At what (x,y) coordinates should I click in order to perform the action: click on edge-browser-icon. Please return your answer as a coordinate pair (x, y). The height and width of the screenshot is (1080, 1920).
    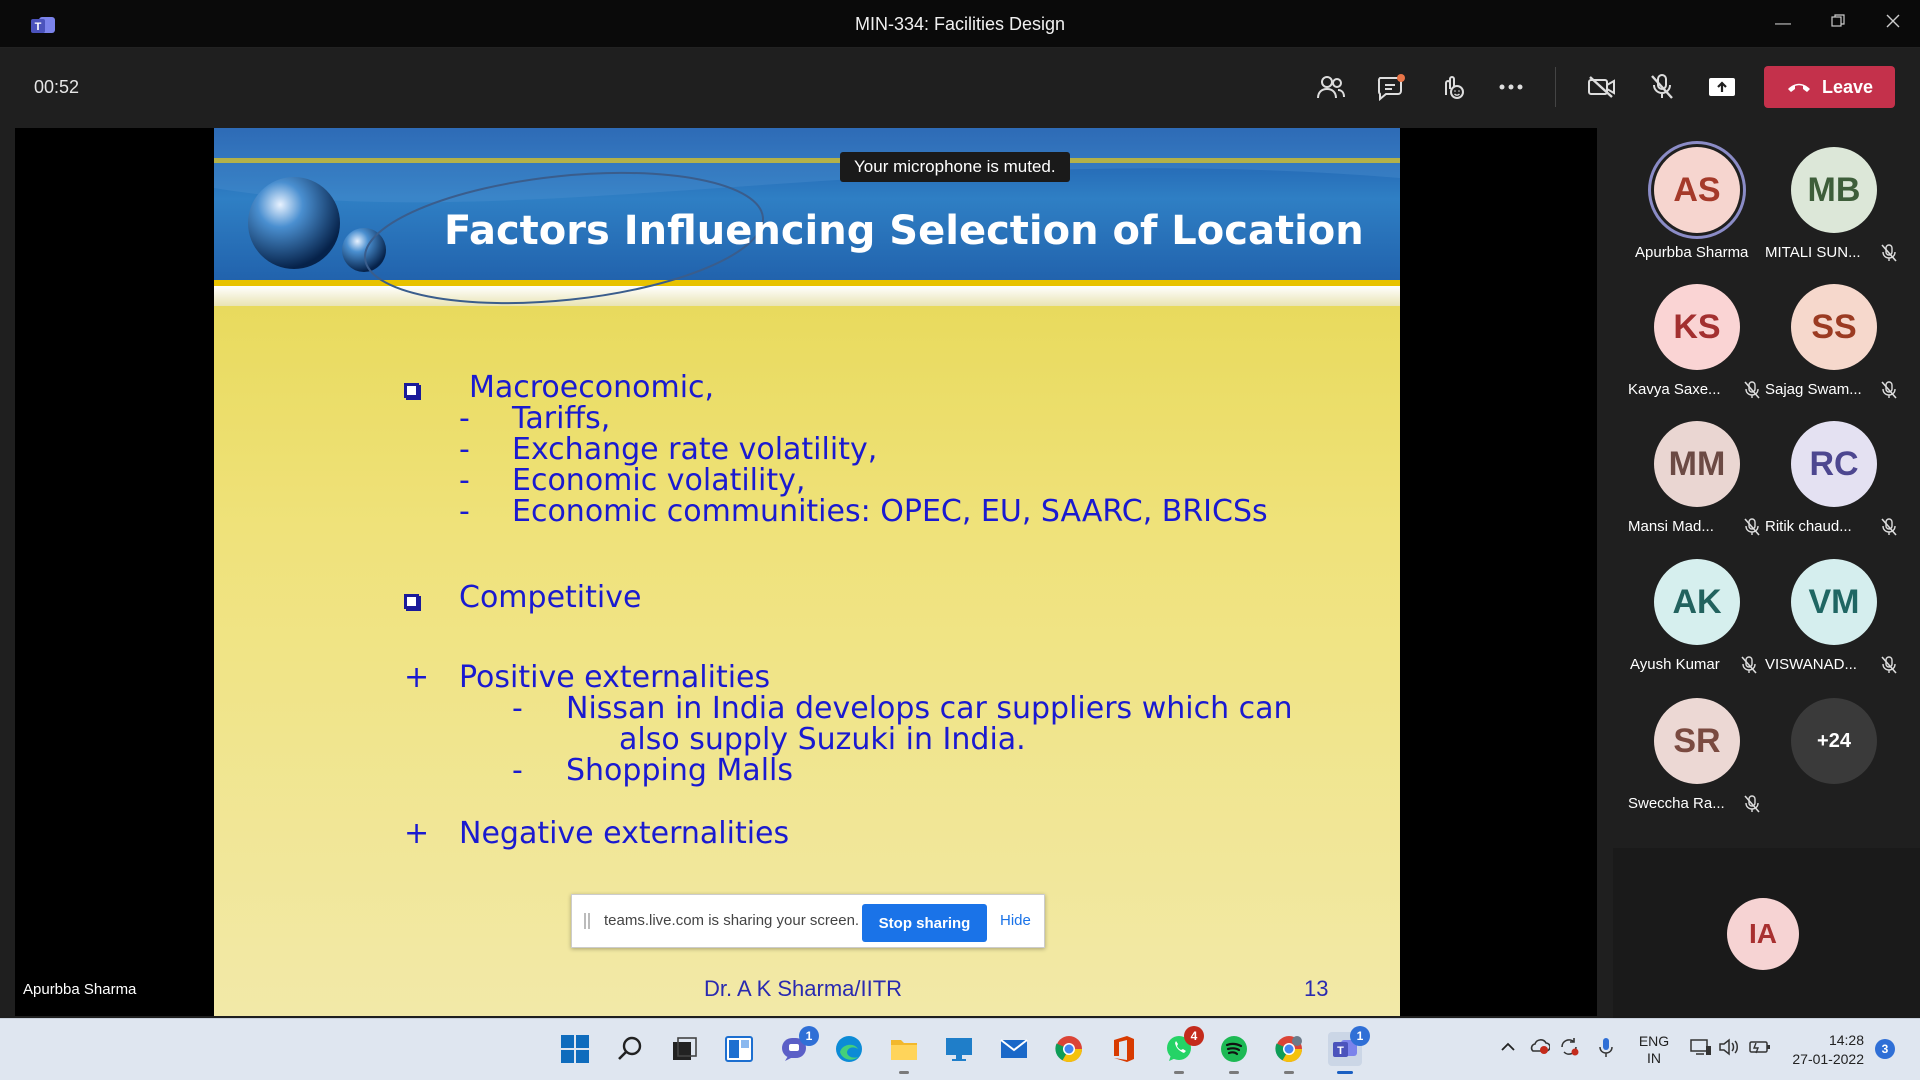
    Looking at the image, I should click on (849, 1049).